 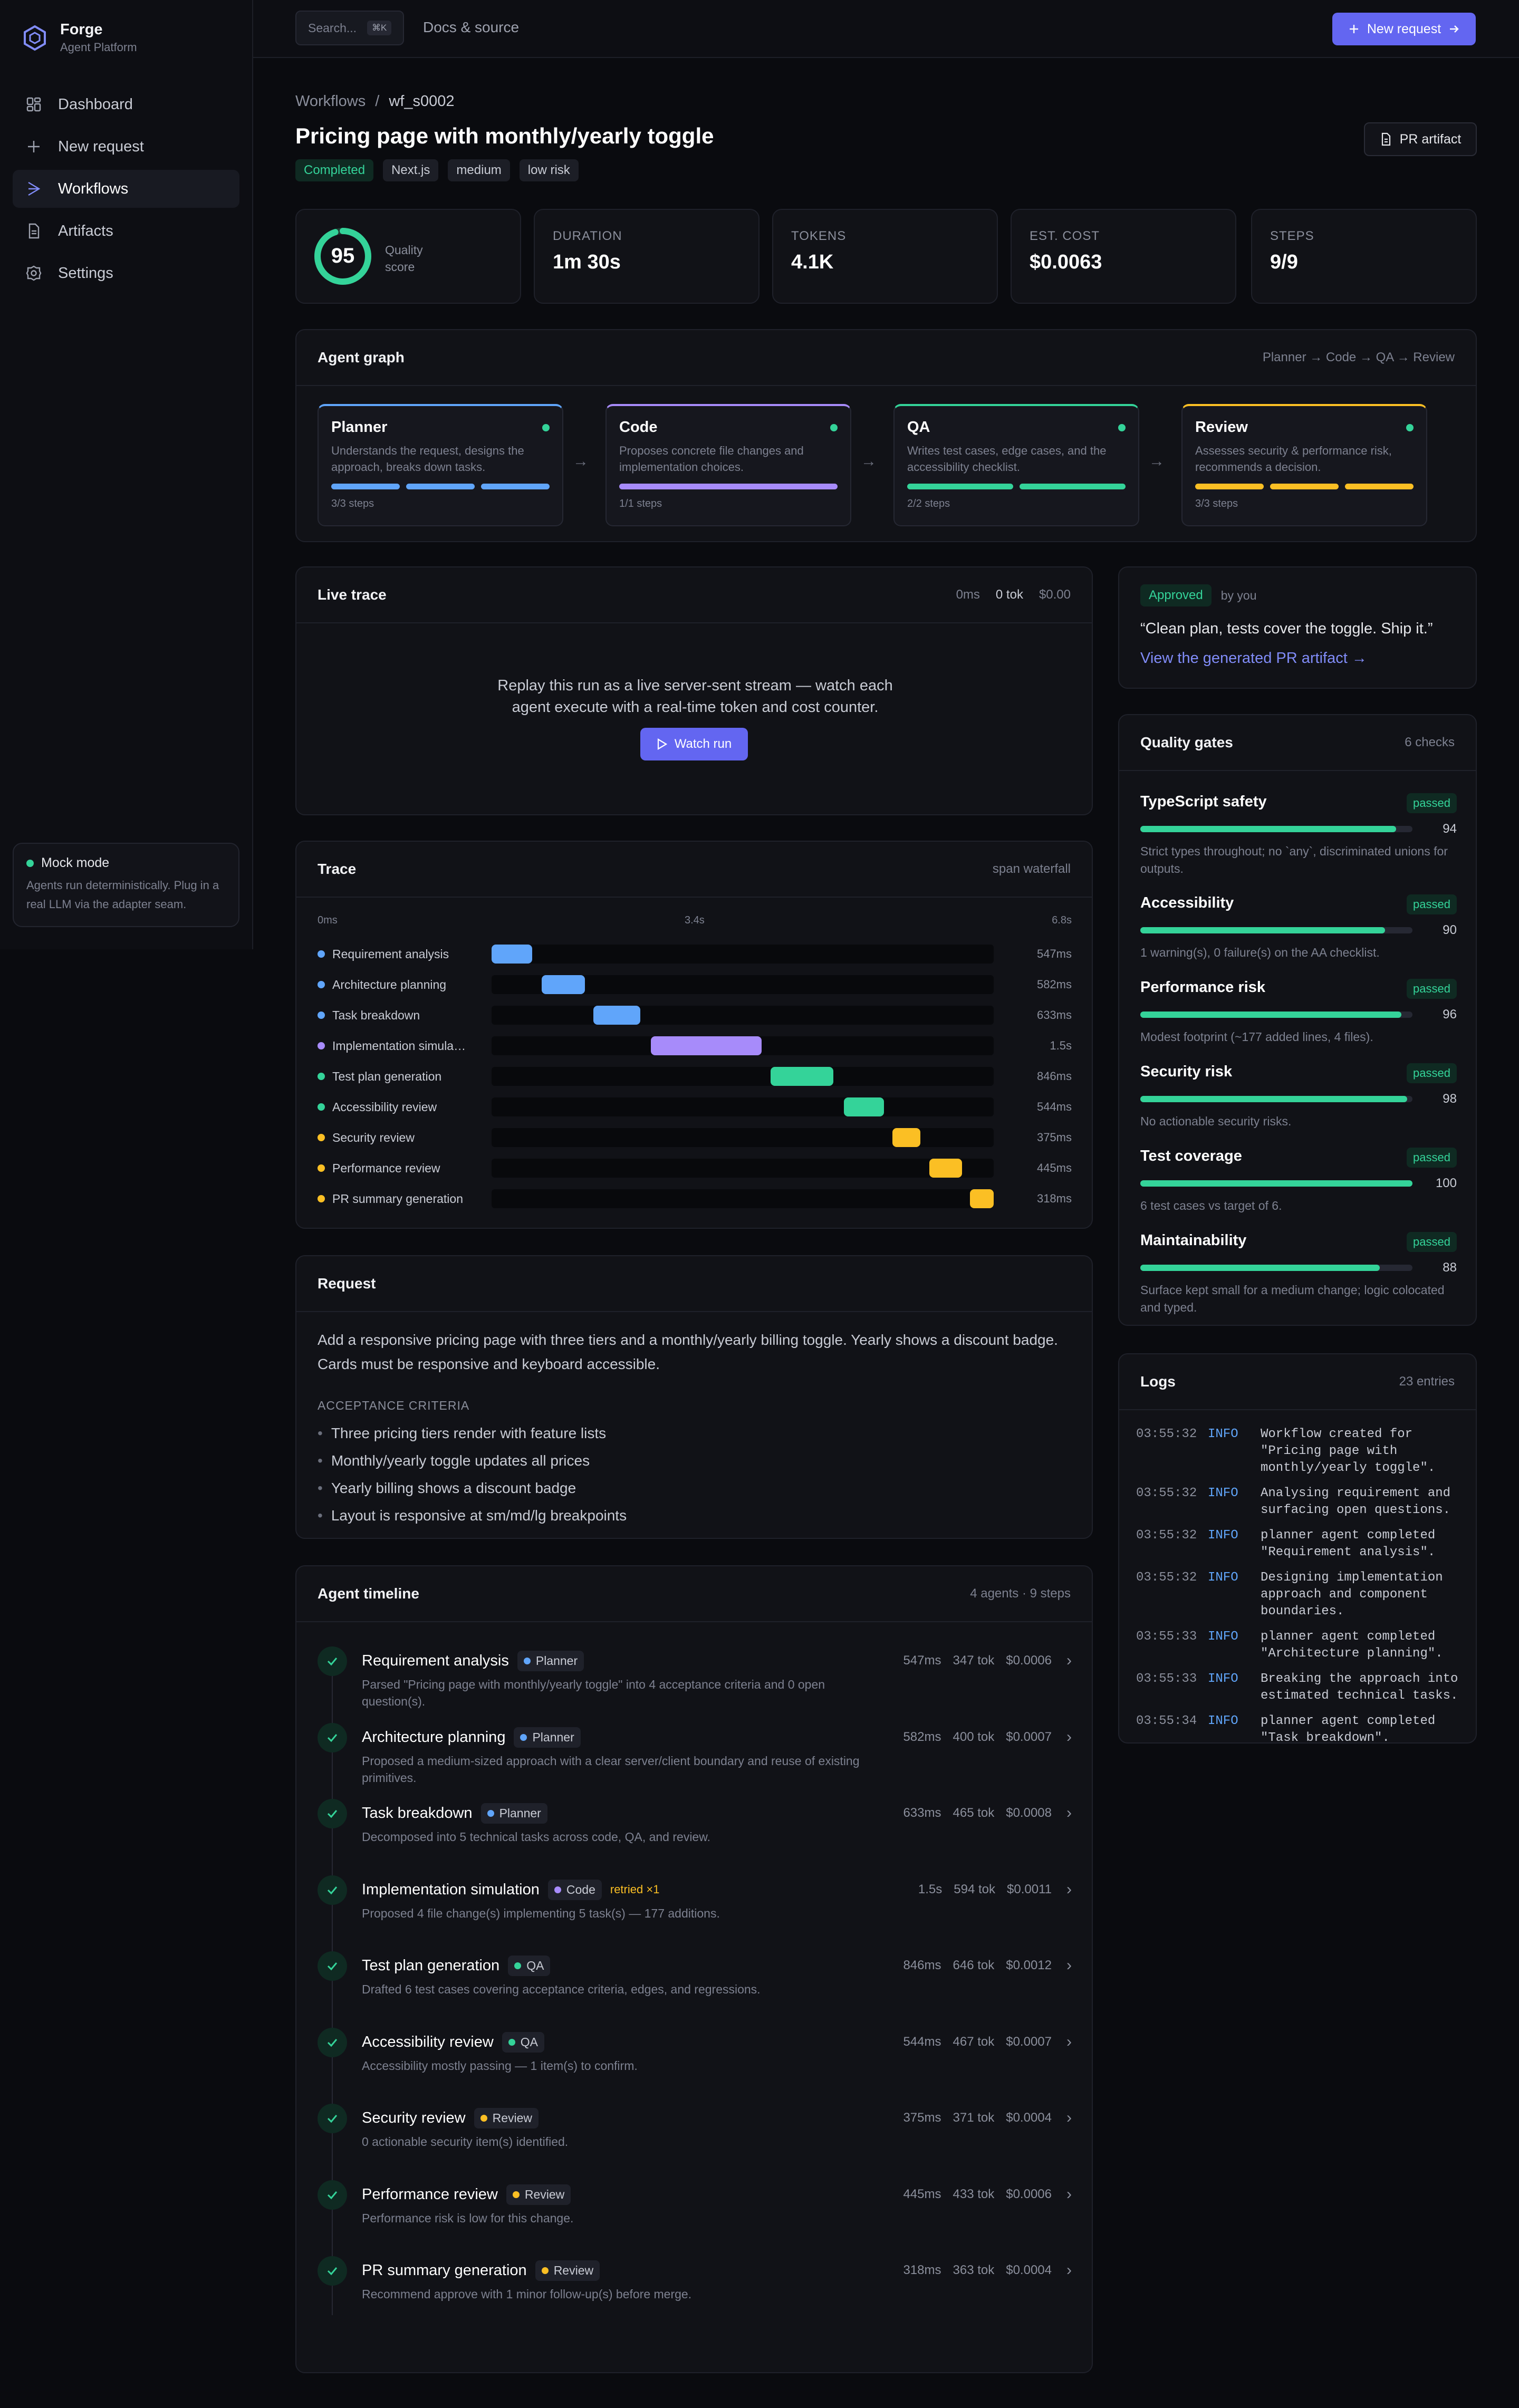 I want to click on agent-timeline-title: Agent timeline, so click(x=368, y=1594).